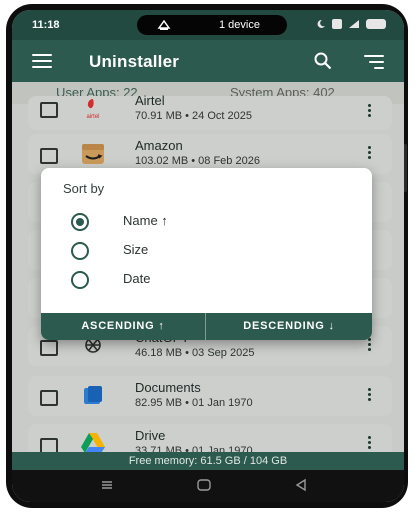 The image size is (416, 512). What do you see at coordinates (159, 145) in the screenshot?
I see `app-name: Amazon` at bounding box center [159, 145].